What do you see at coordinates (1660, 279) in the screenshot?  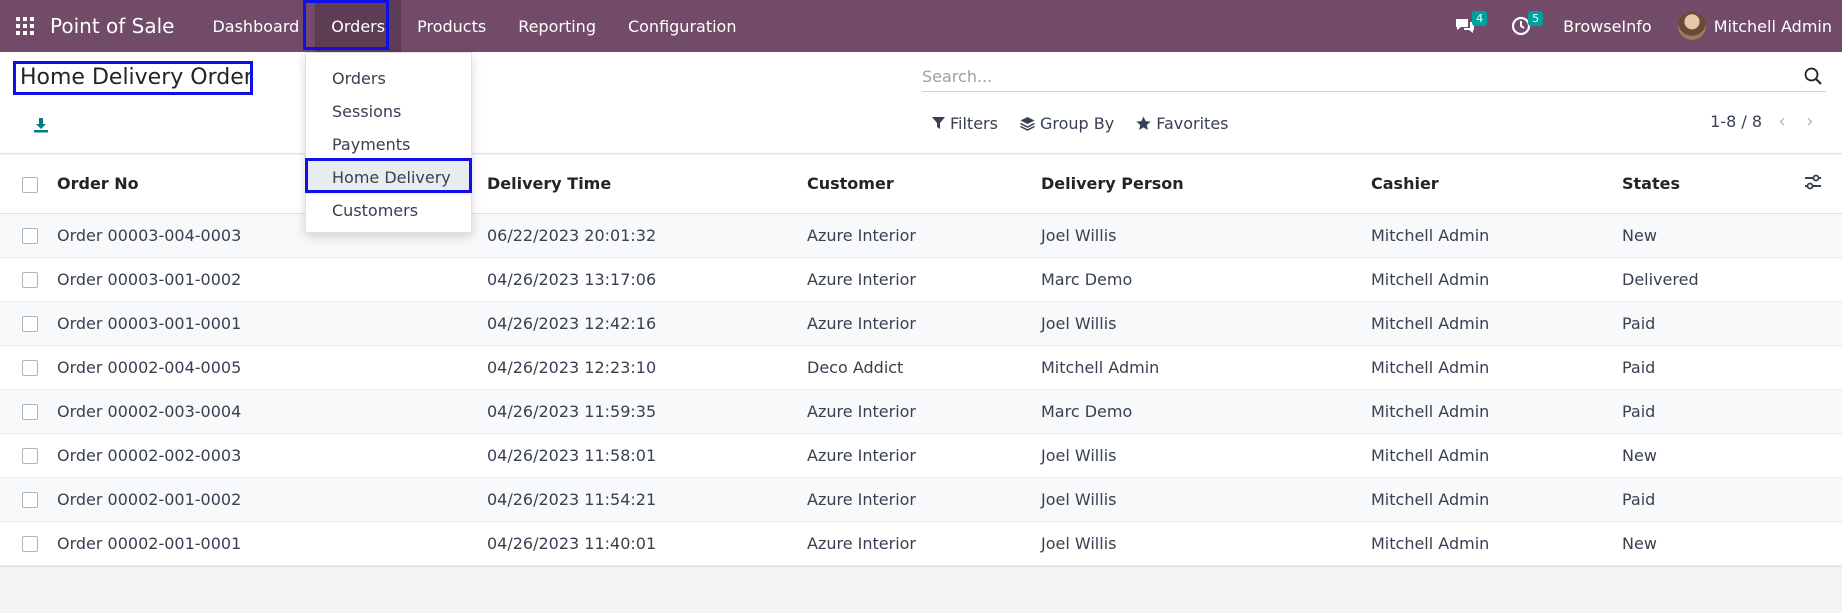 I see `cell-state: Delivered` at bounding box center [1660, 279].